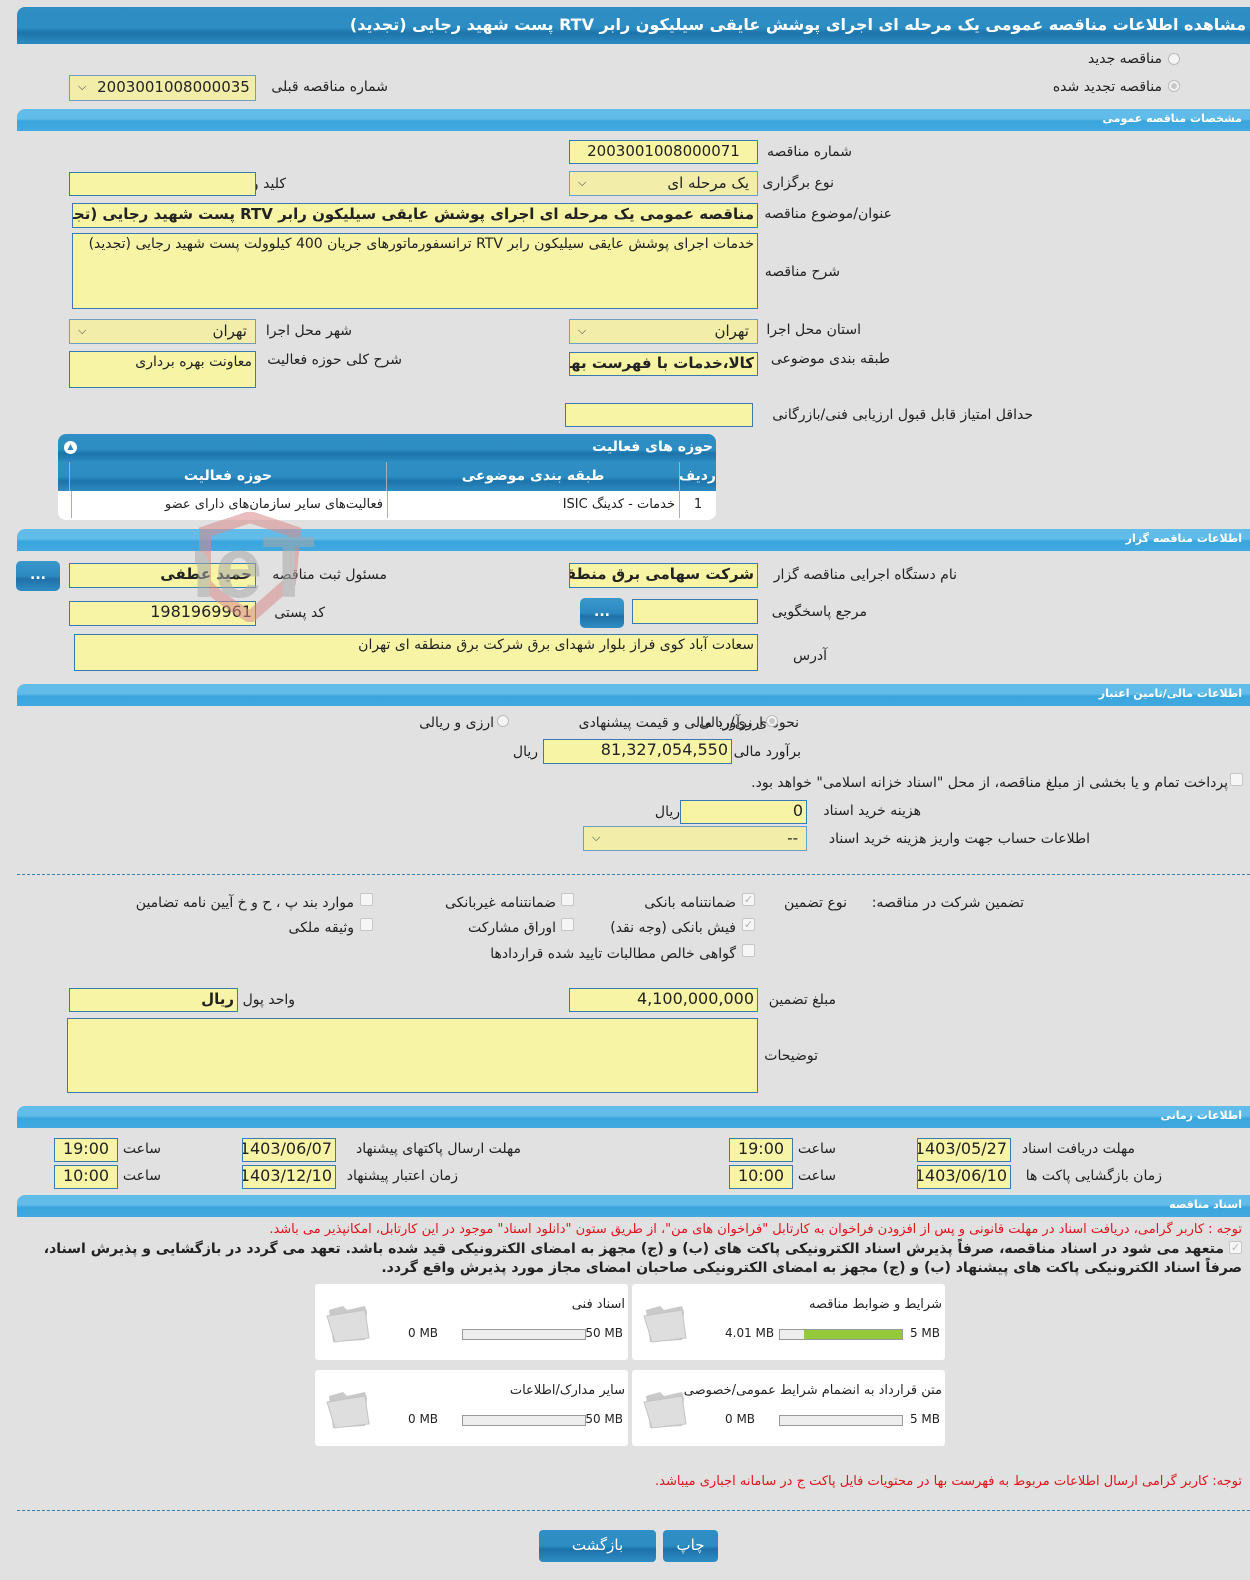 Image resolution: width=1250 pixels, height=1580 pixels. Describe the element at coordinates (162, 613) in the screenshot. I see `postal-code-field: 1981969961` at that location.